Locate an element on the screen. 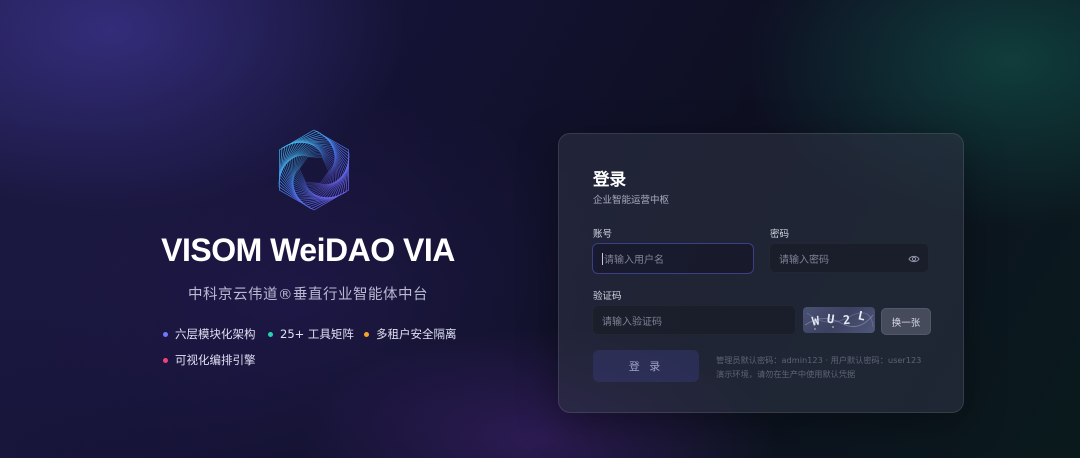 The width and height of the screenshot is (1080, 458). captcha-label: 验证码 is located at coordinates (607, 296).